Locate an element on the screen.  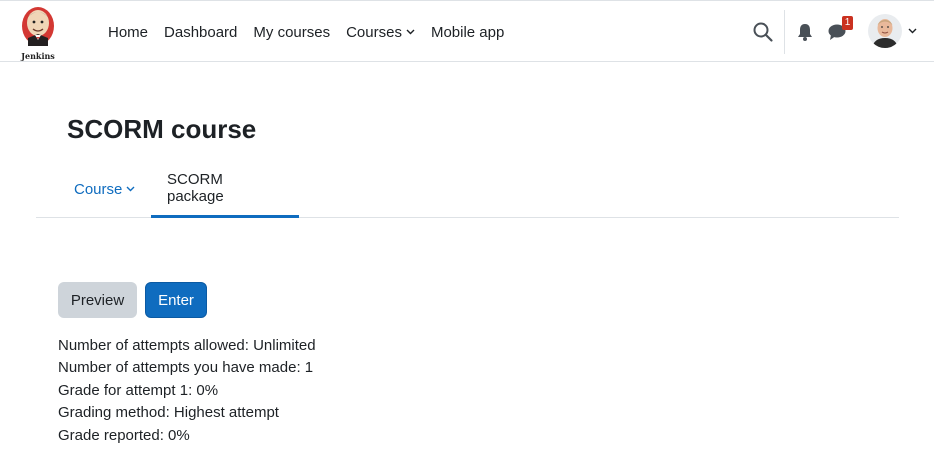
nav-my-courses: My courses is located at coordinates (291, 32).